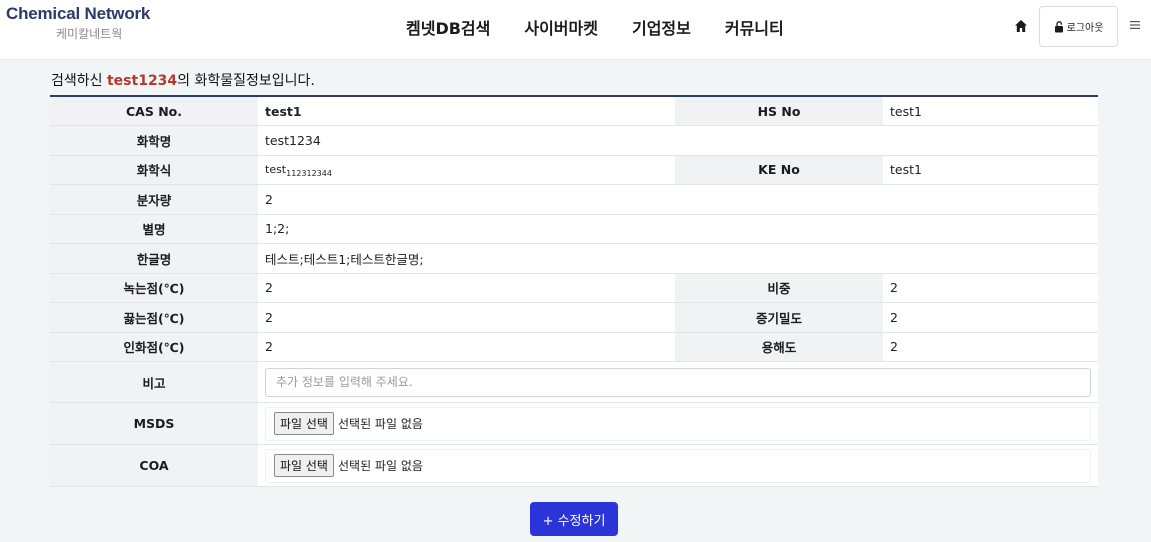 Image resolution: width=1151 pixels, height=542 pixels. What do you see at coordinates (154, 258) in the screenshot?
I see `korean-name-label: 한글명` at bounding box center [154, 258].